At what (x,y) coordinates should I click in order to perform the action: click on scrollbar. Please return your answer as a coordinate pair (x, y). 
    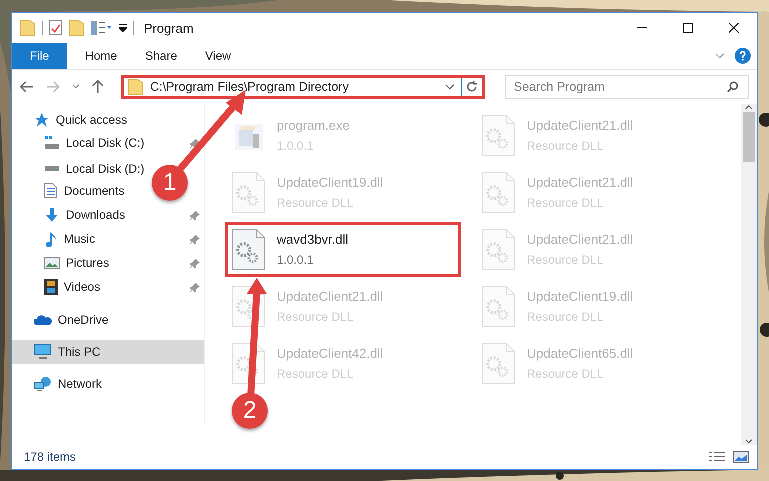
    Looking at the image, I should click on (749, 274).